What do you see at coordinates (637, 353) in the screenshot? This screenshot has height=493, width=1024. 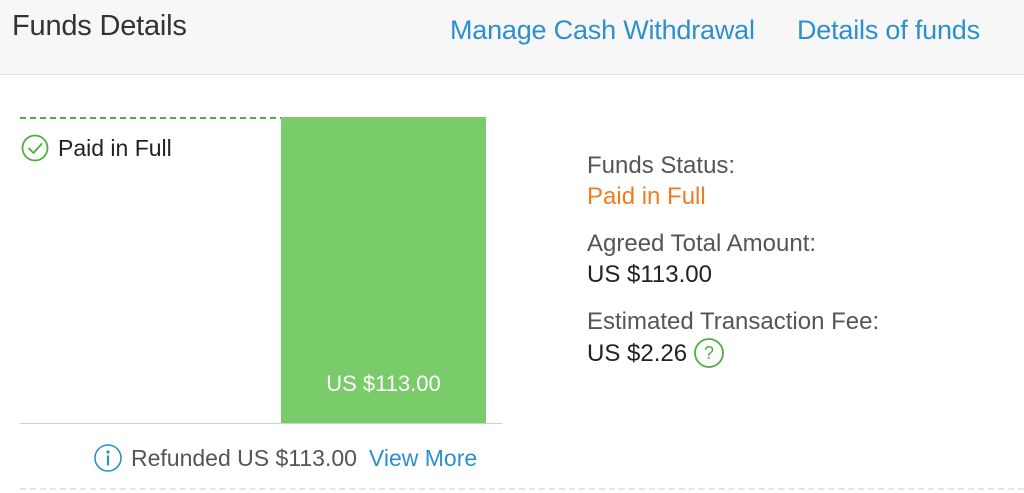 I see `transaction-fee-value: US $2.26` at bounding box center [637, 353].